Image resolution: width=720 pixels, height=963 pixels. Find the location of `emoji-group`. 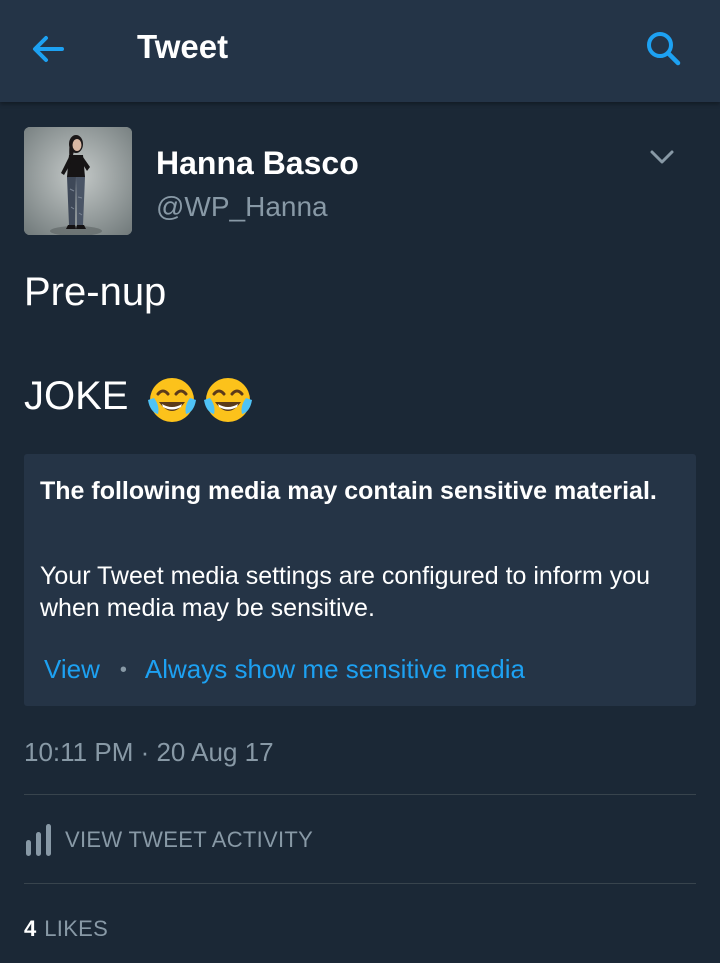

emoji-group is located at coordinates (202, 398).